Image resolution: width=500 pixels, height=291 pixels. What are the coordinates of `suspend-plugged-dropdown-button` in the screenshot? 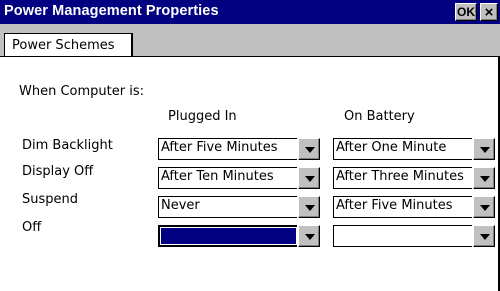 It's located at (309, 207).